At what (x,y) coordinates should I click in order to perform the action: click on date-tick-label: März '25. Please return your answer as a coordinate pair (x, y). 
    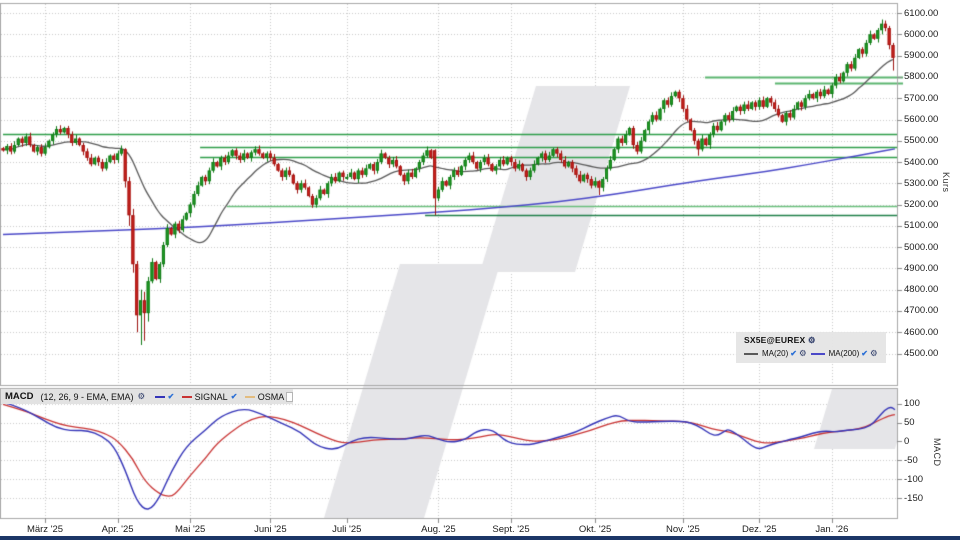
    Looking at the image, I should click on (45, 529).